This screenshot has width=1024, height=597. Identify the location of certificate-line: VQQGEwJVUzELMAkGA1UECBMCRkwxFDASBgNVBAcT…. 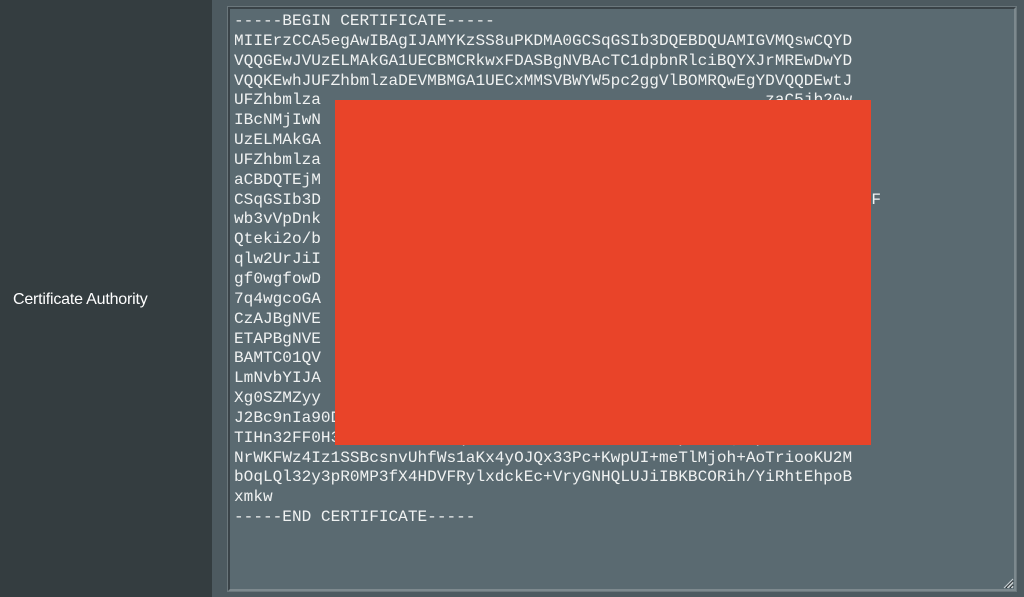
(543, 60).